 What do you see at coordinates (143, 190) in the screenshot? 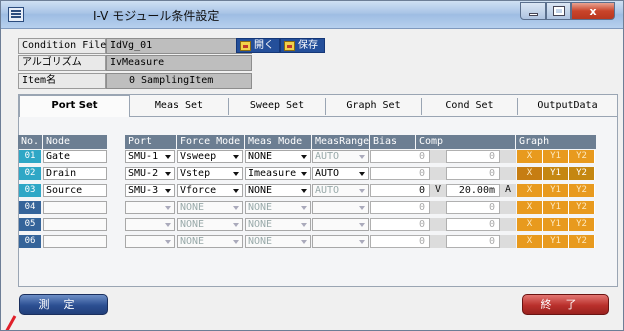
I see `port-select-value: SMU-3` at bounding box center [143, 190].